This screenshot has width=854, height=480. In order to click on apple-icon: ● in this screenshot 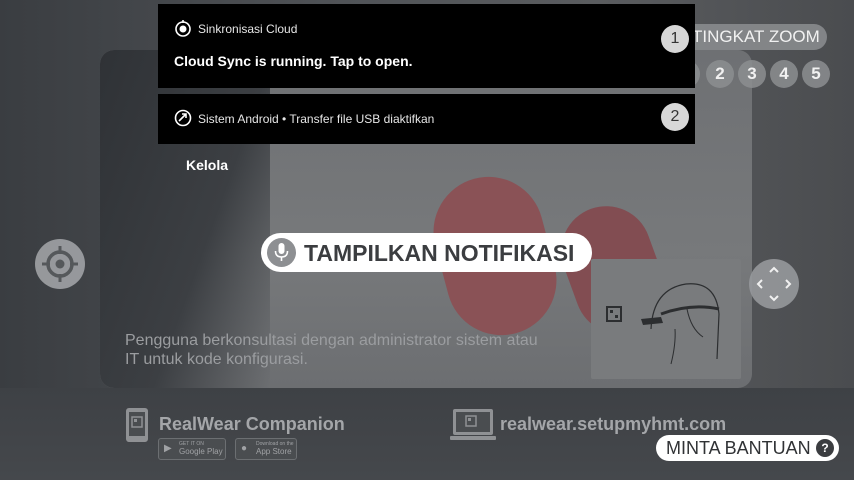, I will do `click(244, 448)`.